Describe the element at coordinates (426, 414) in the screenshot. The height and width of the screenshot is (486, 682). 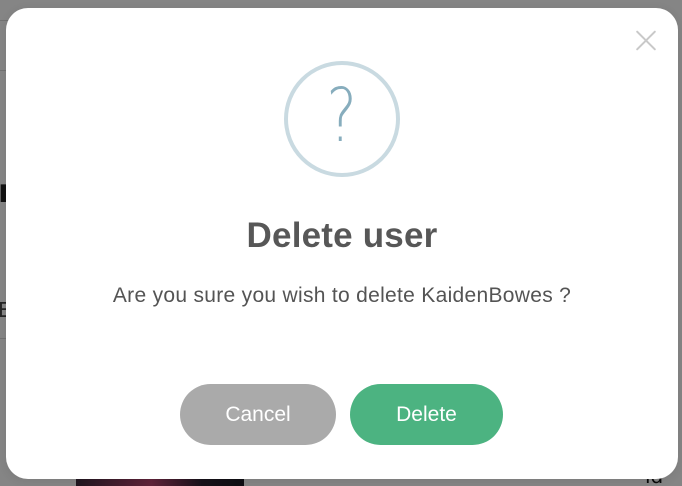
I see `delete-button: Delete` at that location.